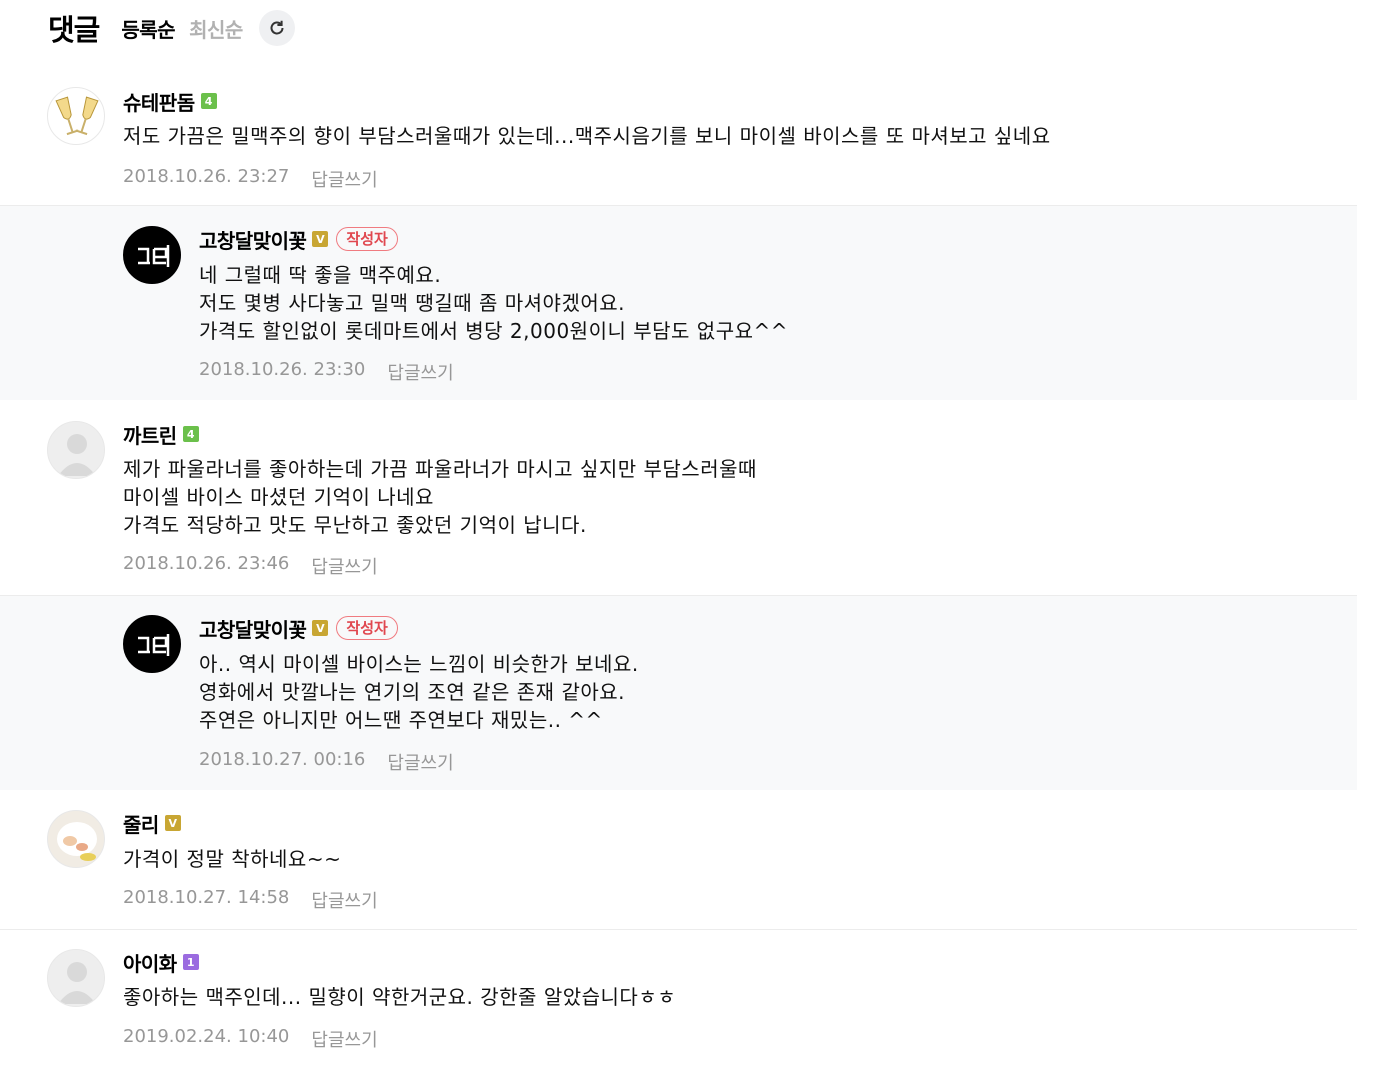 This screenshot has width=1384, height=1067. What do you see at coordinates (74, 30) in the screenshot?
I see `comments-title: 댓글` at bounding box center [74, 30].